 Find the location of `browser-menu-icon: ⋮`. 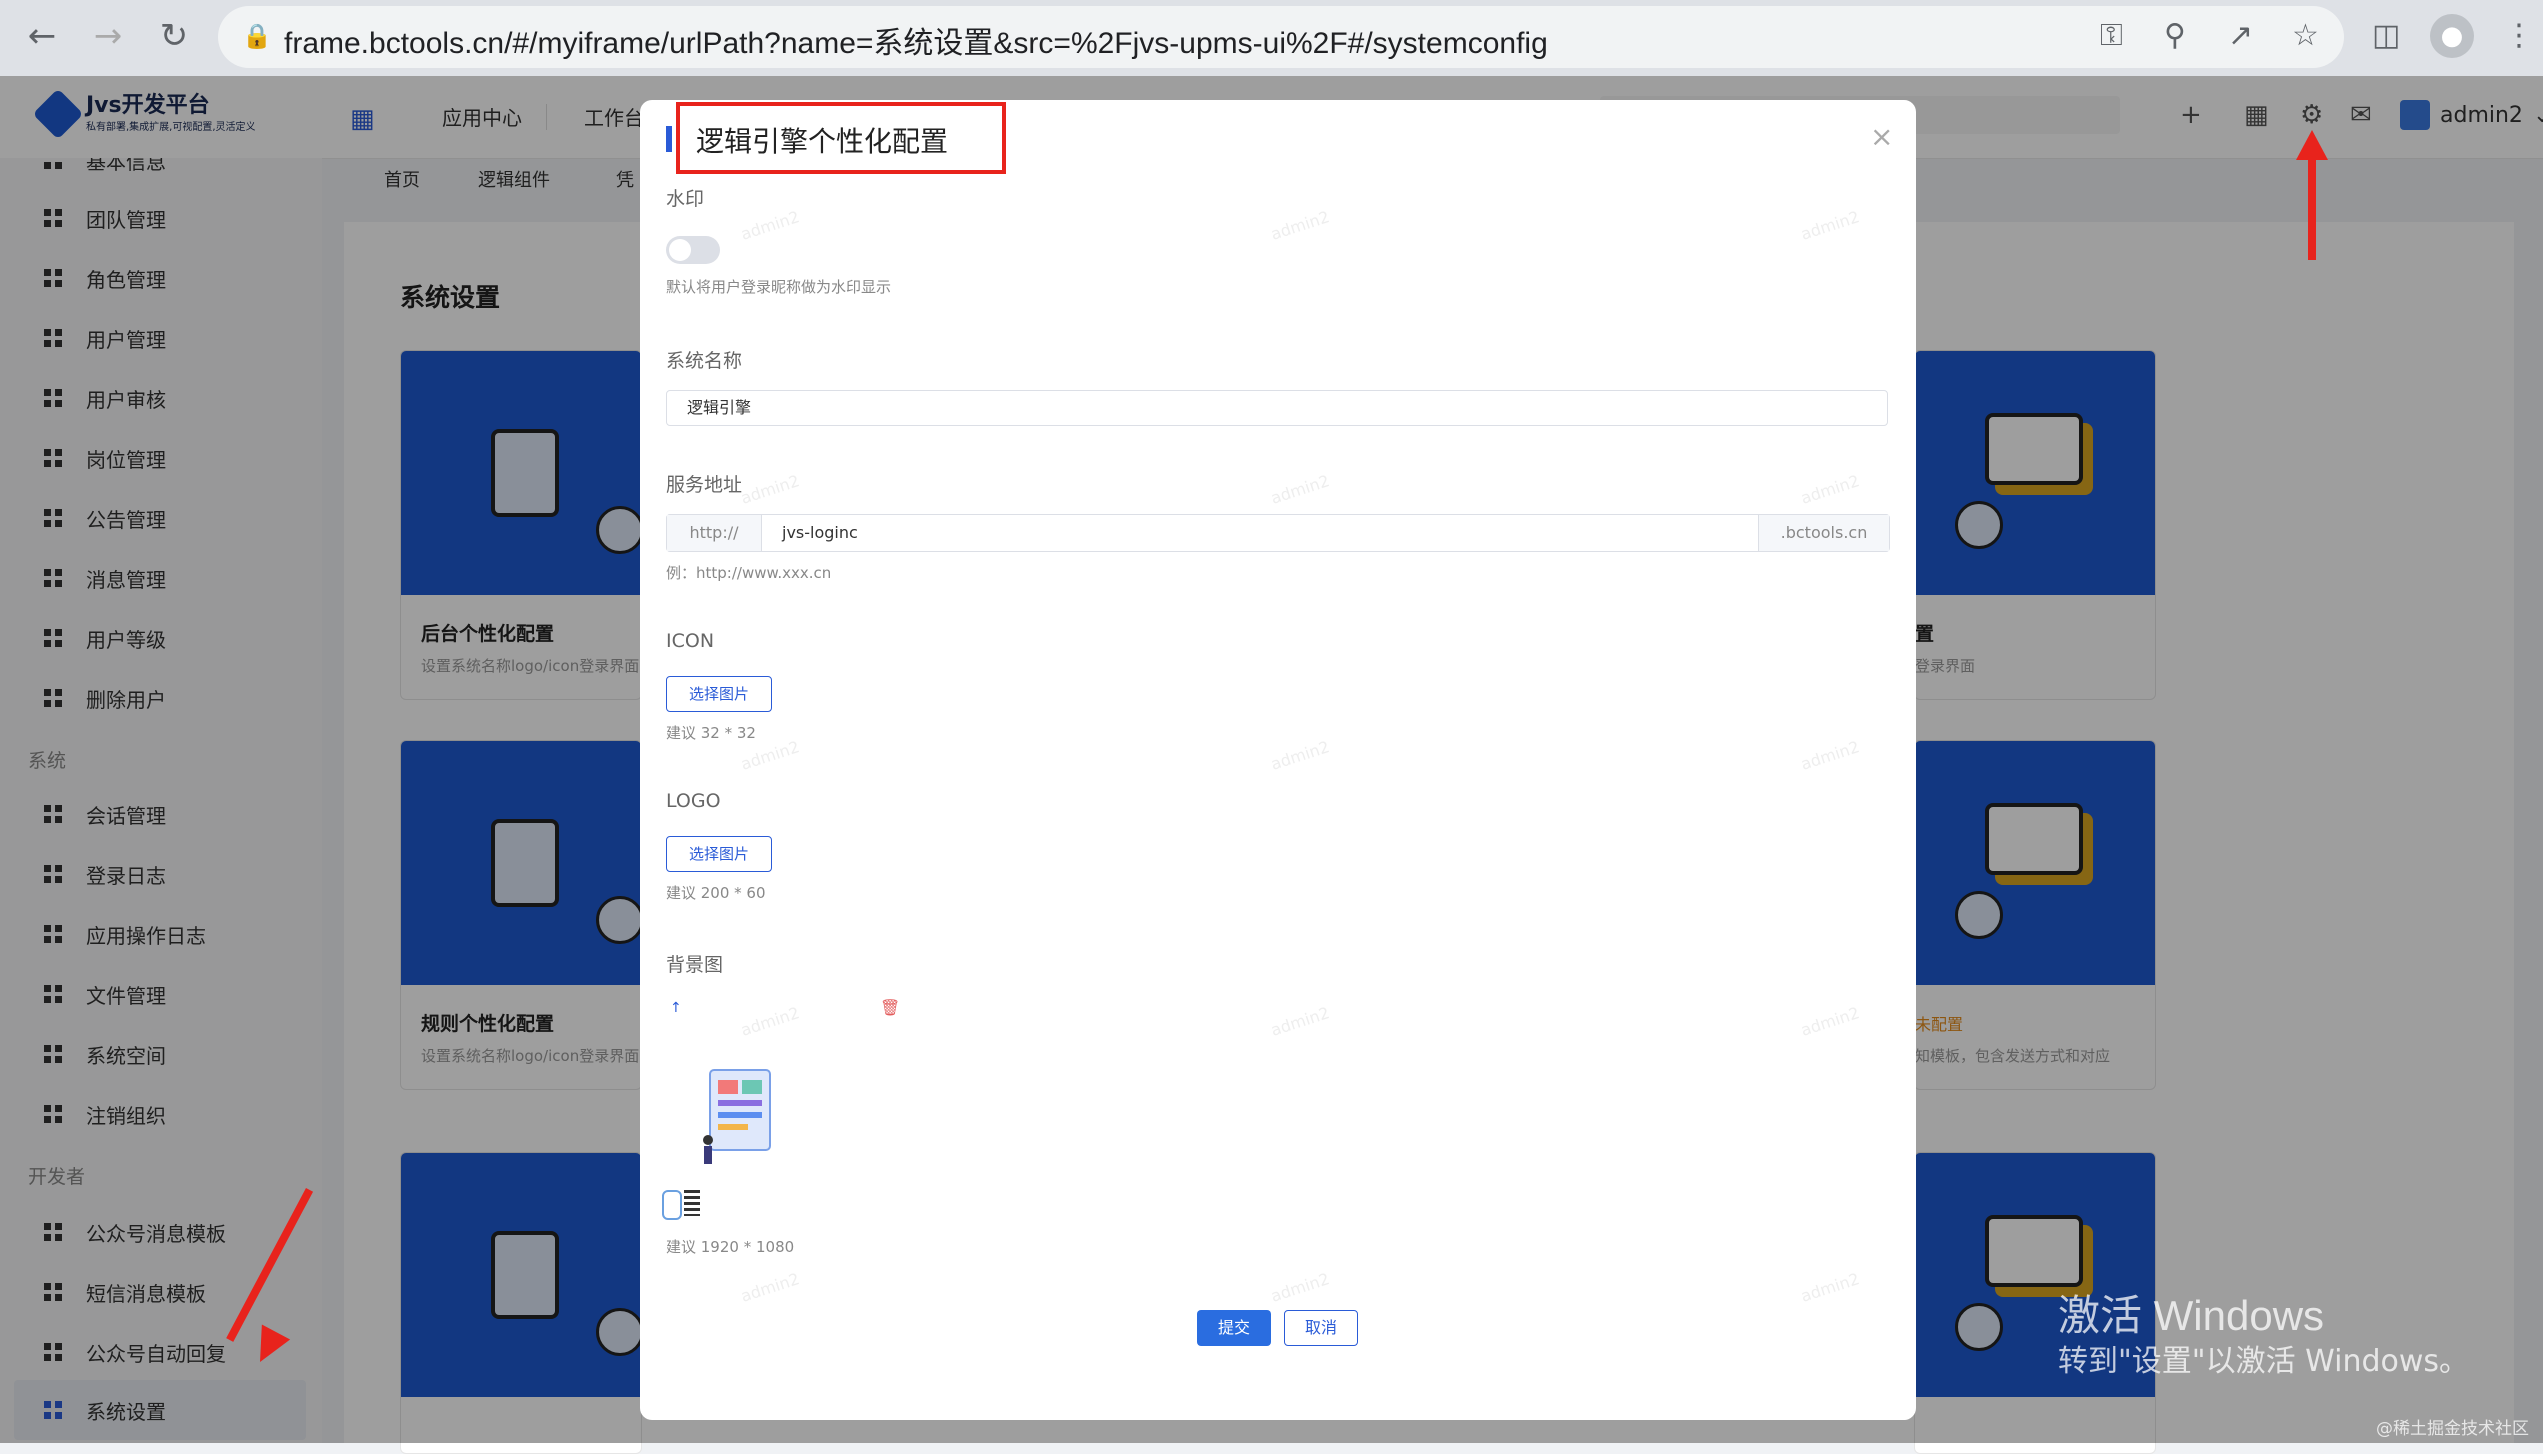

browser-menu-icon: ⋮ is located at coordinates (2519, 36).